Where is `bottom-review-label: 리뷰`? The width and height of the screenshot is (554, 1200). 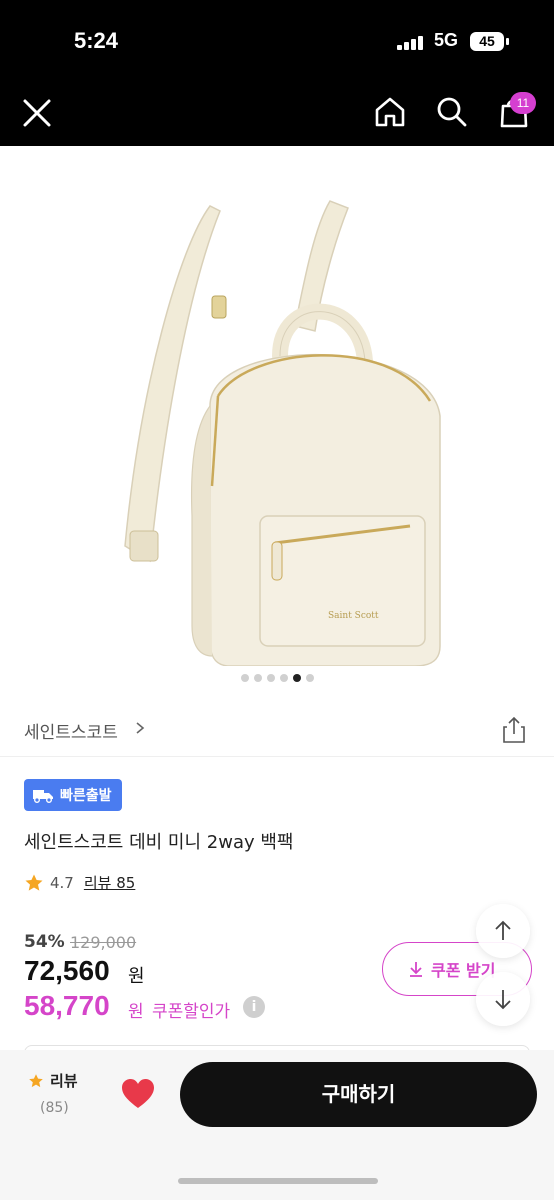
bottom-review-label: 리뷰 is located at coordinates (64, 1081).